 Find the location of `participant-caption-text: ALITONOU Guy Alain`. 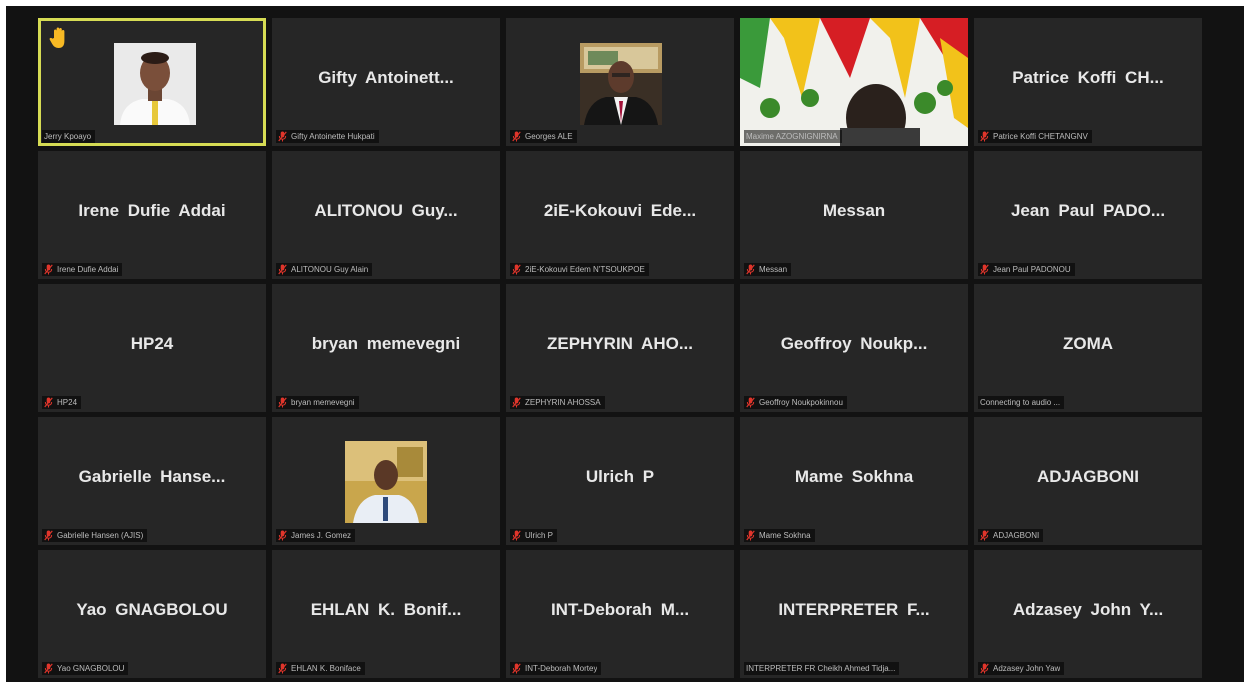

participant-caption-text: ALITONOU Guy Alain is located at coordinates (330, 269).